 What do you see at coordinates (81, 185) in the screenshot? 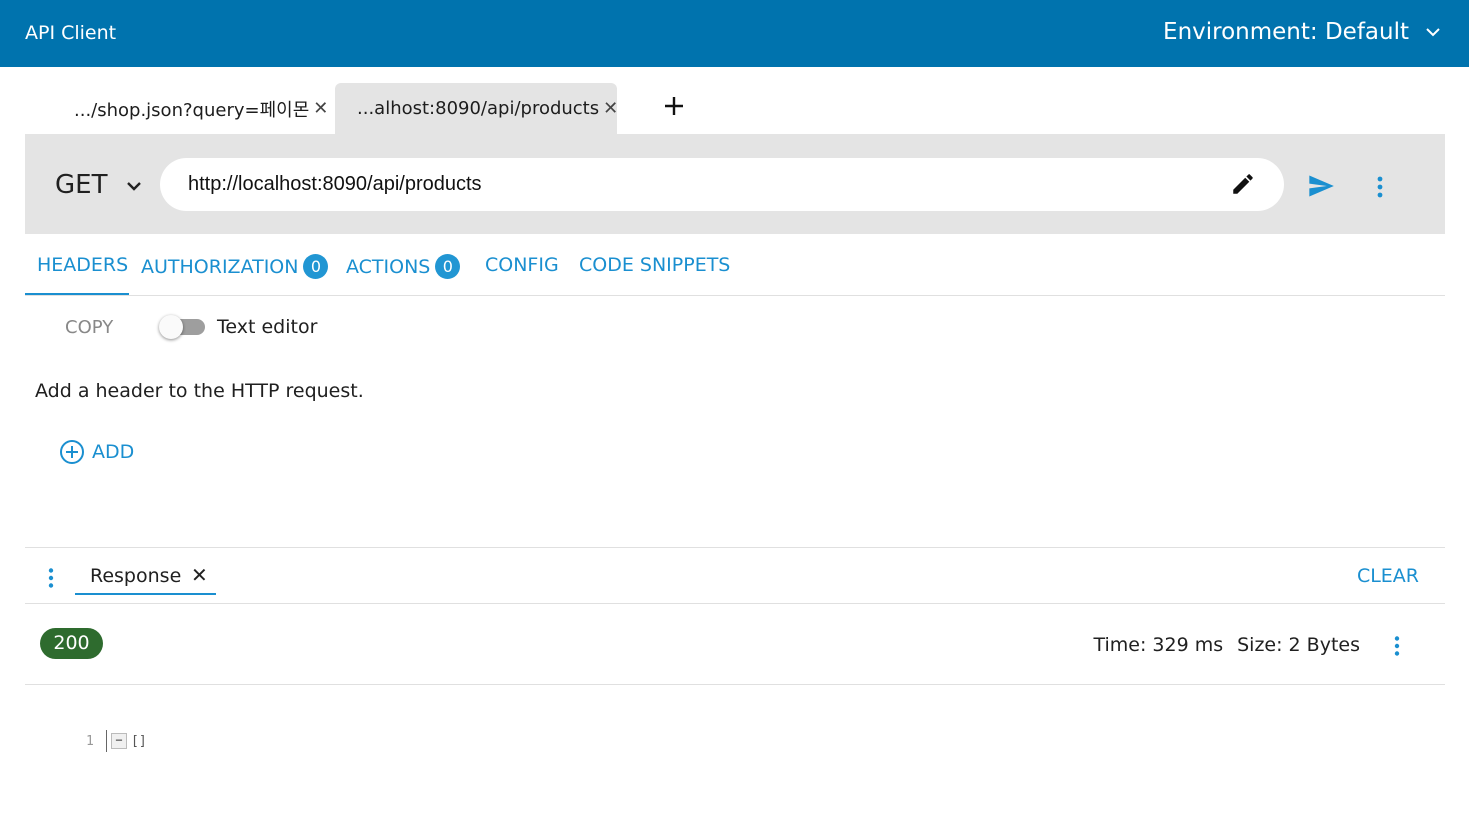
I see `method-select: GET` at bounding box center [81, 185].